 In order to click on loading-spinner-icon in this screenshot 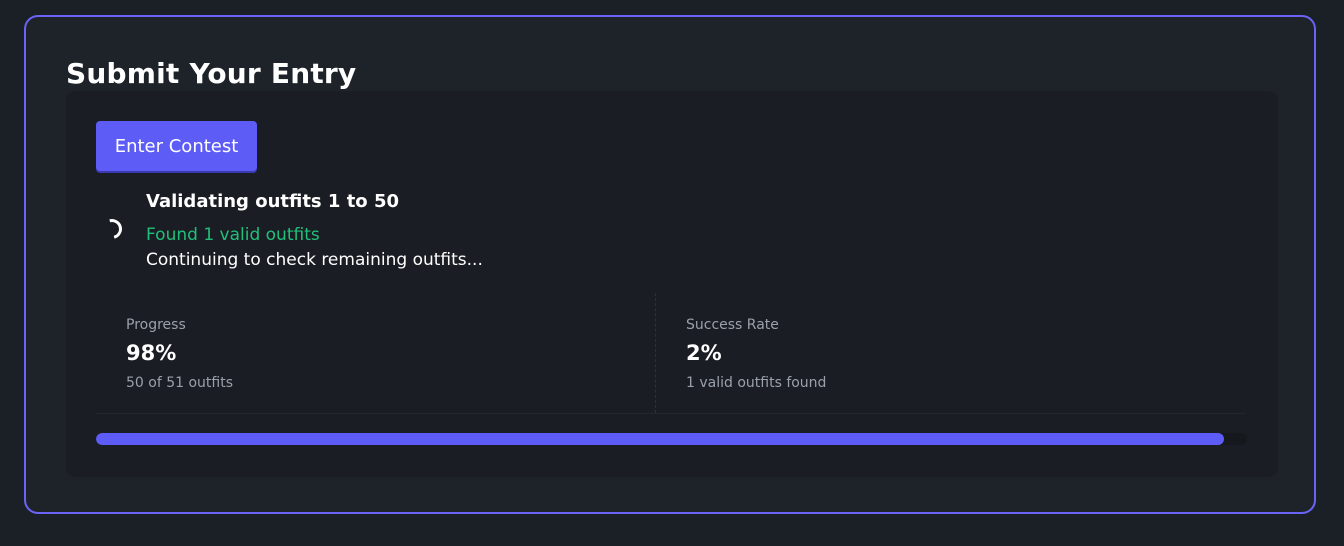, I will do `click(112, 229)`.